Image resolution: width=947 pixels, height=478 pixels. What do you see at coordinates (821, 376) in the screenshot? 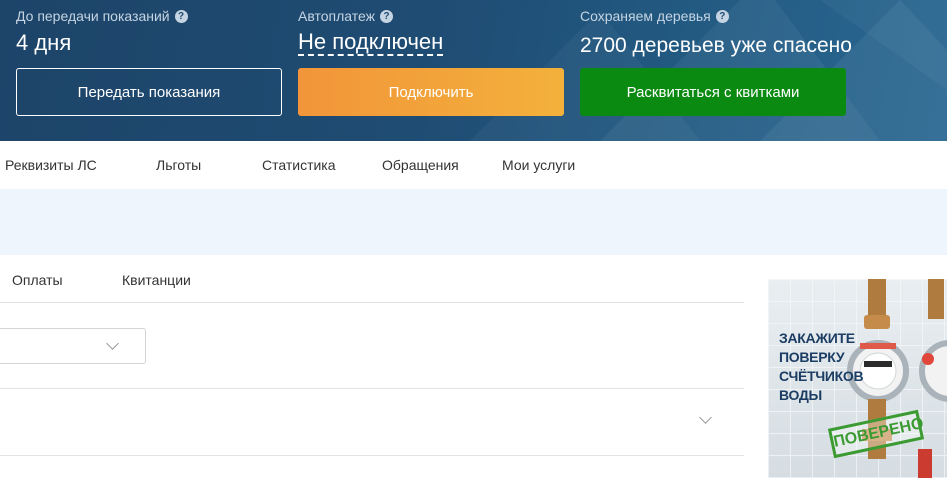
I see `ad-line: СЧЁТЧИКОВ` at bounding box center [821, 376].